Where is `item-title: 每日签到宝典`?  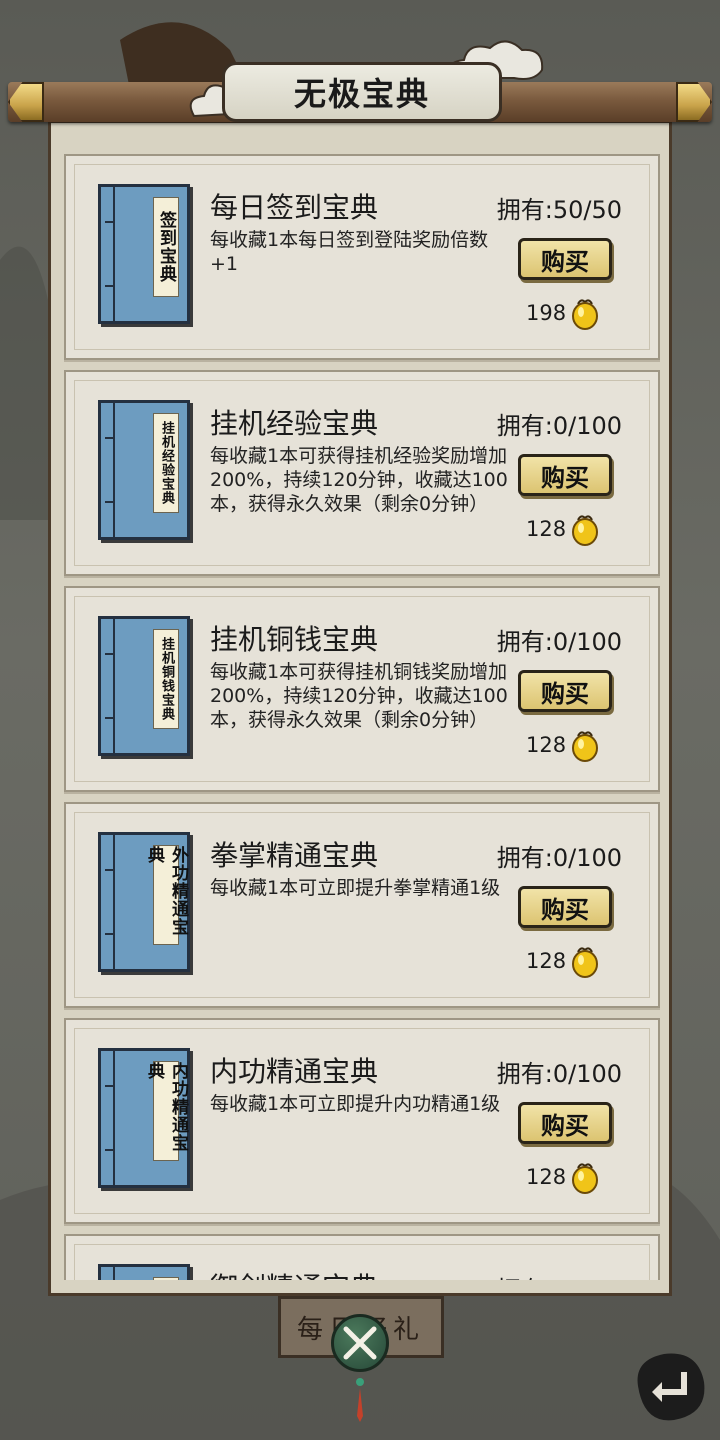 item-title: 每日签到宝典 is located at coordinates (294, 207).